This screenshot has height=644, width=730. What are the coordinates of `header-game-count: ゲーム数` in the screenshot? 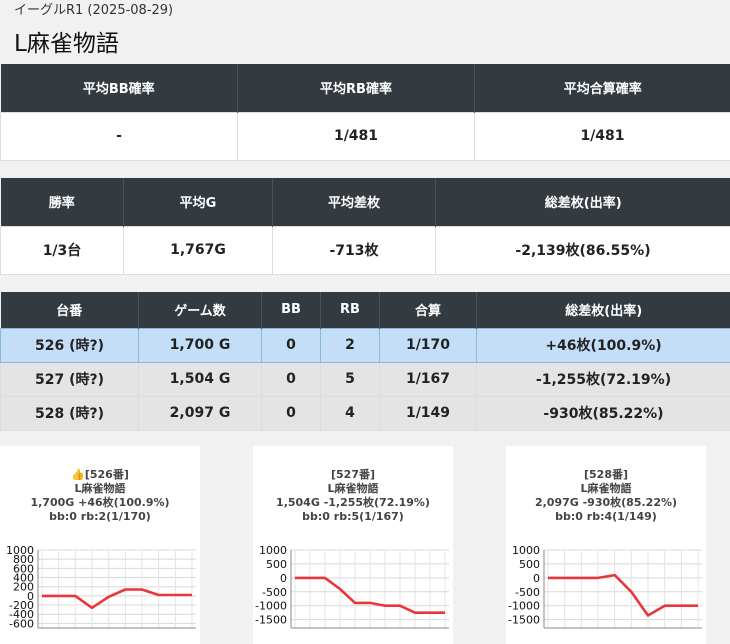 It's located at (200, 310).